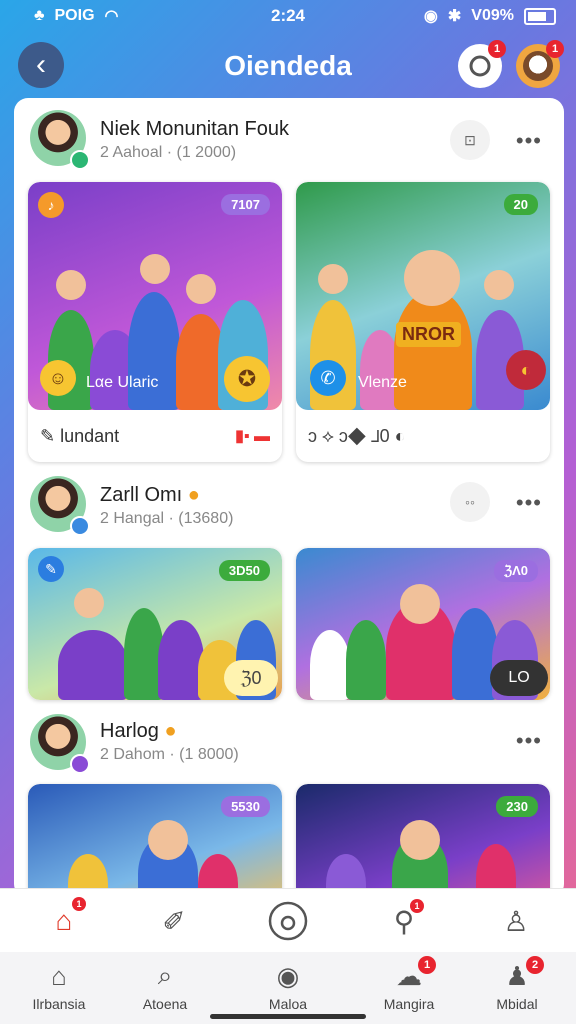  I want to click on post-image: ✎ 3D50 ℨ0, so click(155, 624).